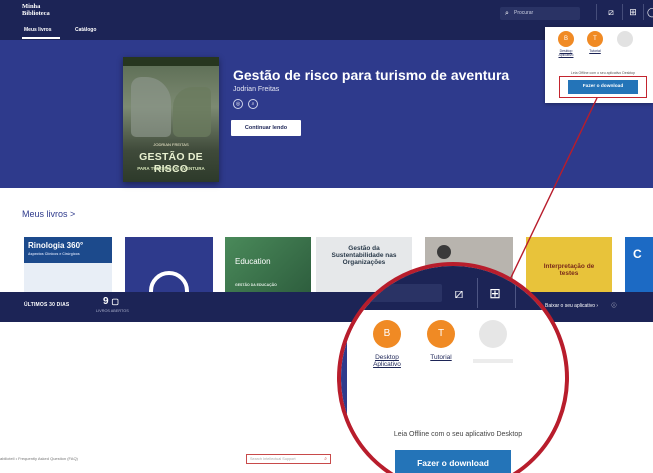 The height and width of the screenshot is (473, 653). What do you see at coordinates (36, 13) in the screenshot?
I see `logo-line-2: Biblioteca` at bounding box center [36, 13].